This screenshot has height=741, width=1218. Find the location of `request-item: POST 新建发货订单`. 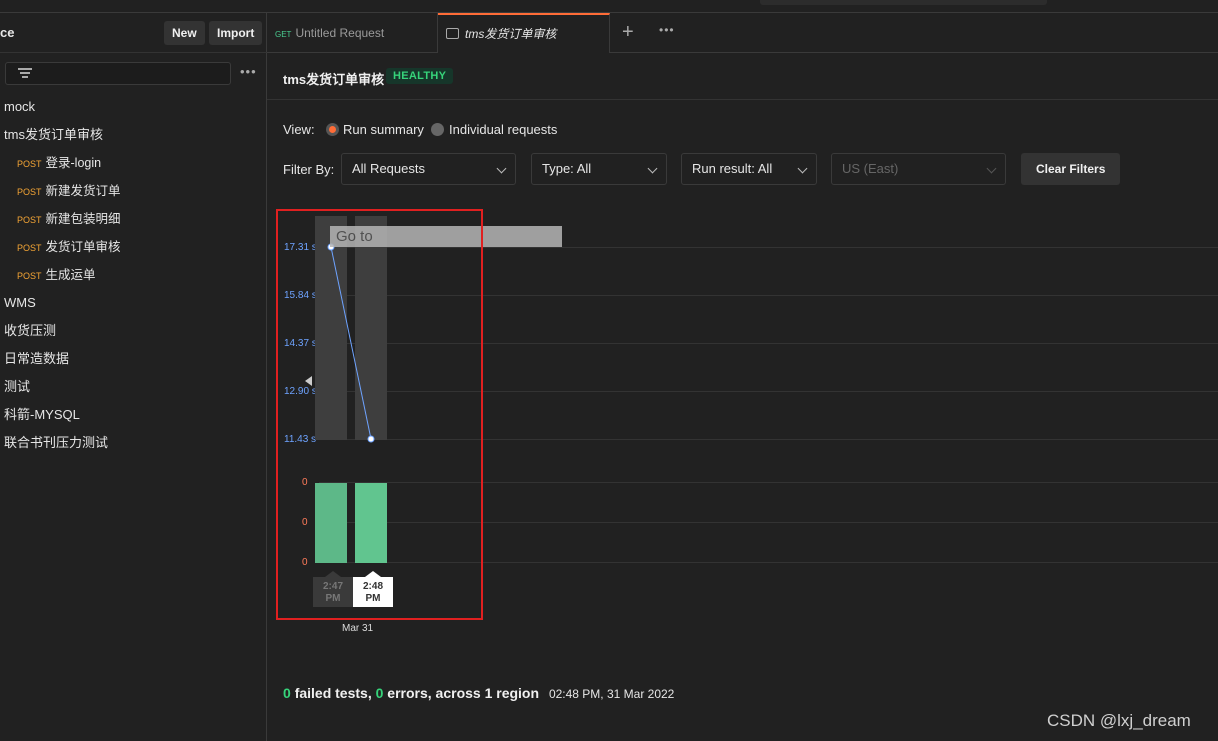

request-item: POST 新建发货订单 is located at coordinates (133, 191).